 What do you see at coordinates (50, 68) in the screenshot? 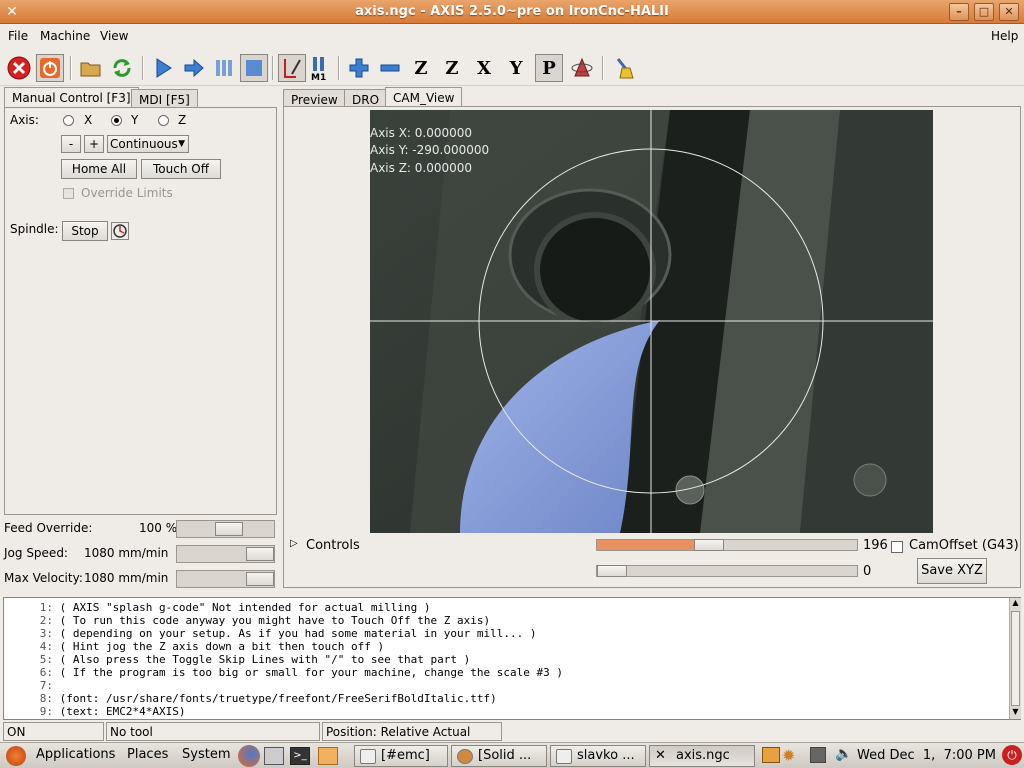
I see `machine-power-icon` at bounding box center [50, 68].